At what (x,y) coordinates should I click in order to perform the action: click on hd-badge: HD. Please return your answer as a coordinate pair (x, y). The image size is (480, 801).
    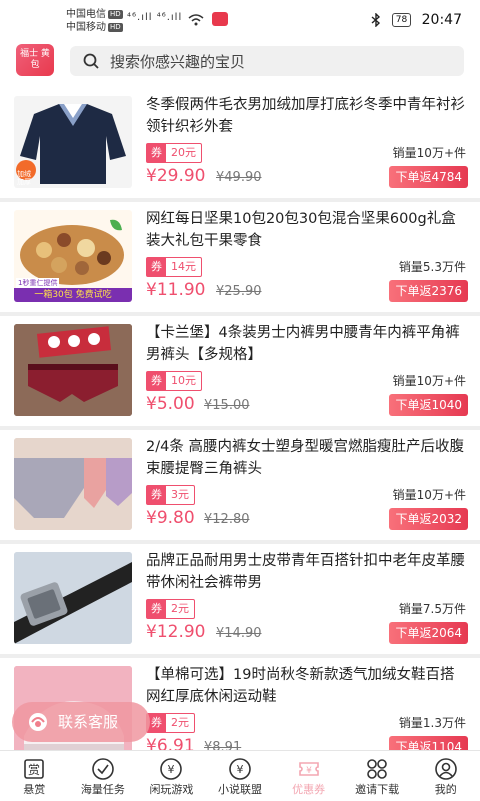
    Looking at the image, I should click on (115, 27).